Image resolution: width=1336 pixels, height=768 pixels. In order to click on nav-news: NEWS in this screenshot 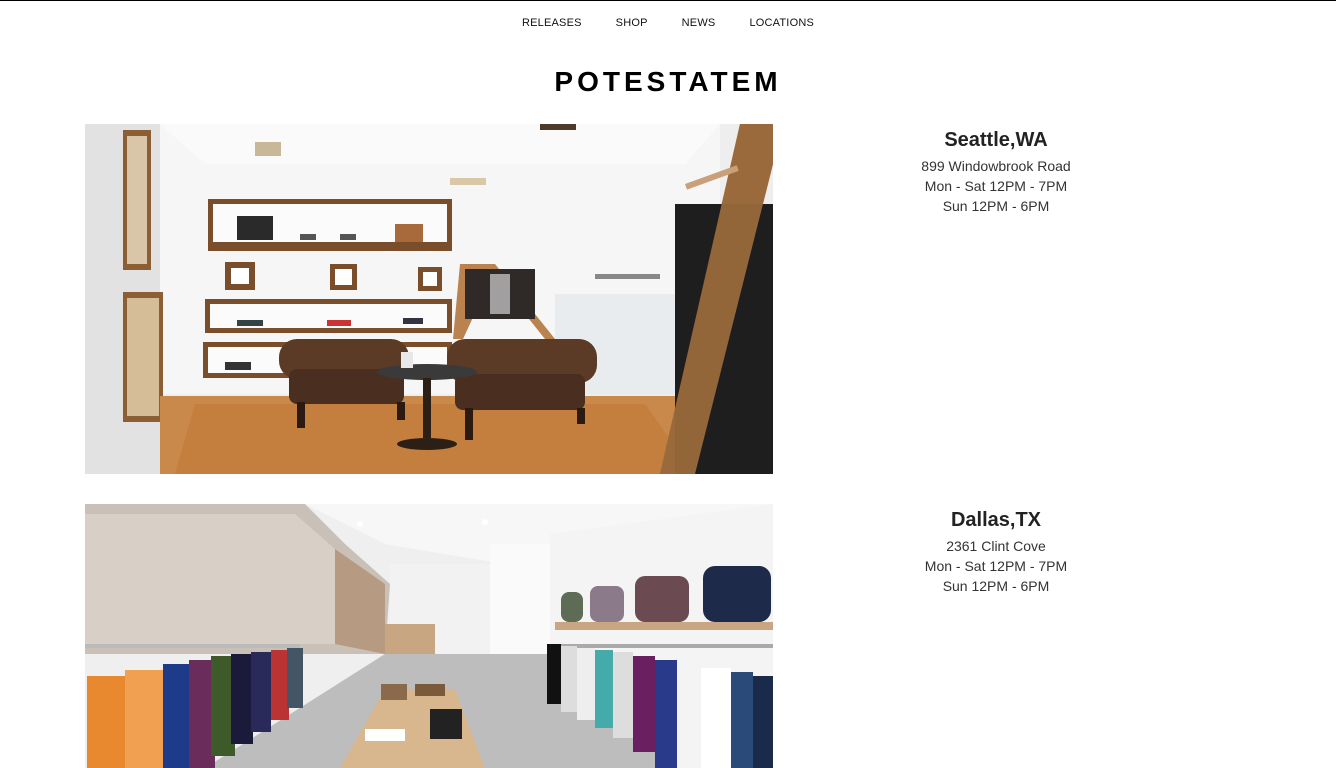, I will do `click(699, 23)`.